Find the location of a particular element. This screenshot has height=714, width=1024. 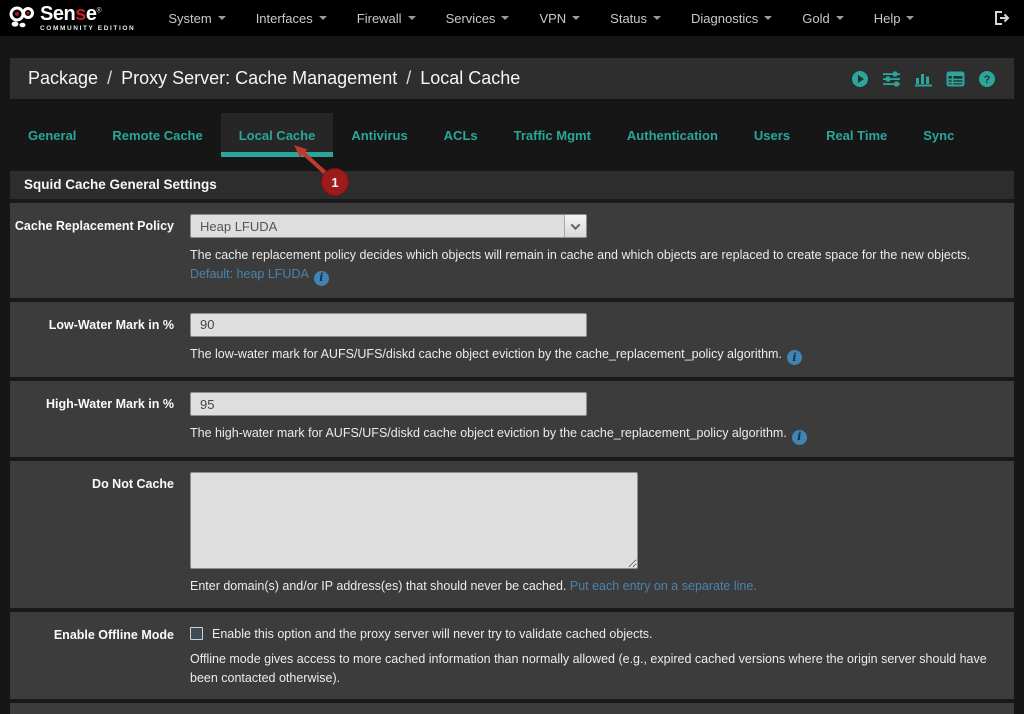

nav-services: Services is located at coordinates (478, 18).